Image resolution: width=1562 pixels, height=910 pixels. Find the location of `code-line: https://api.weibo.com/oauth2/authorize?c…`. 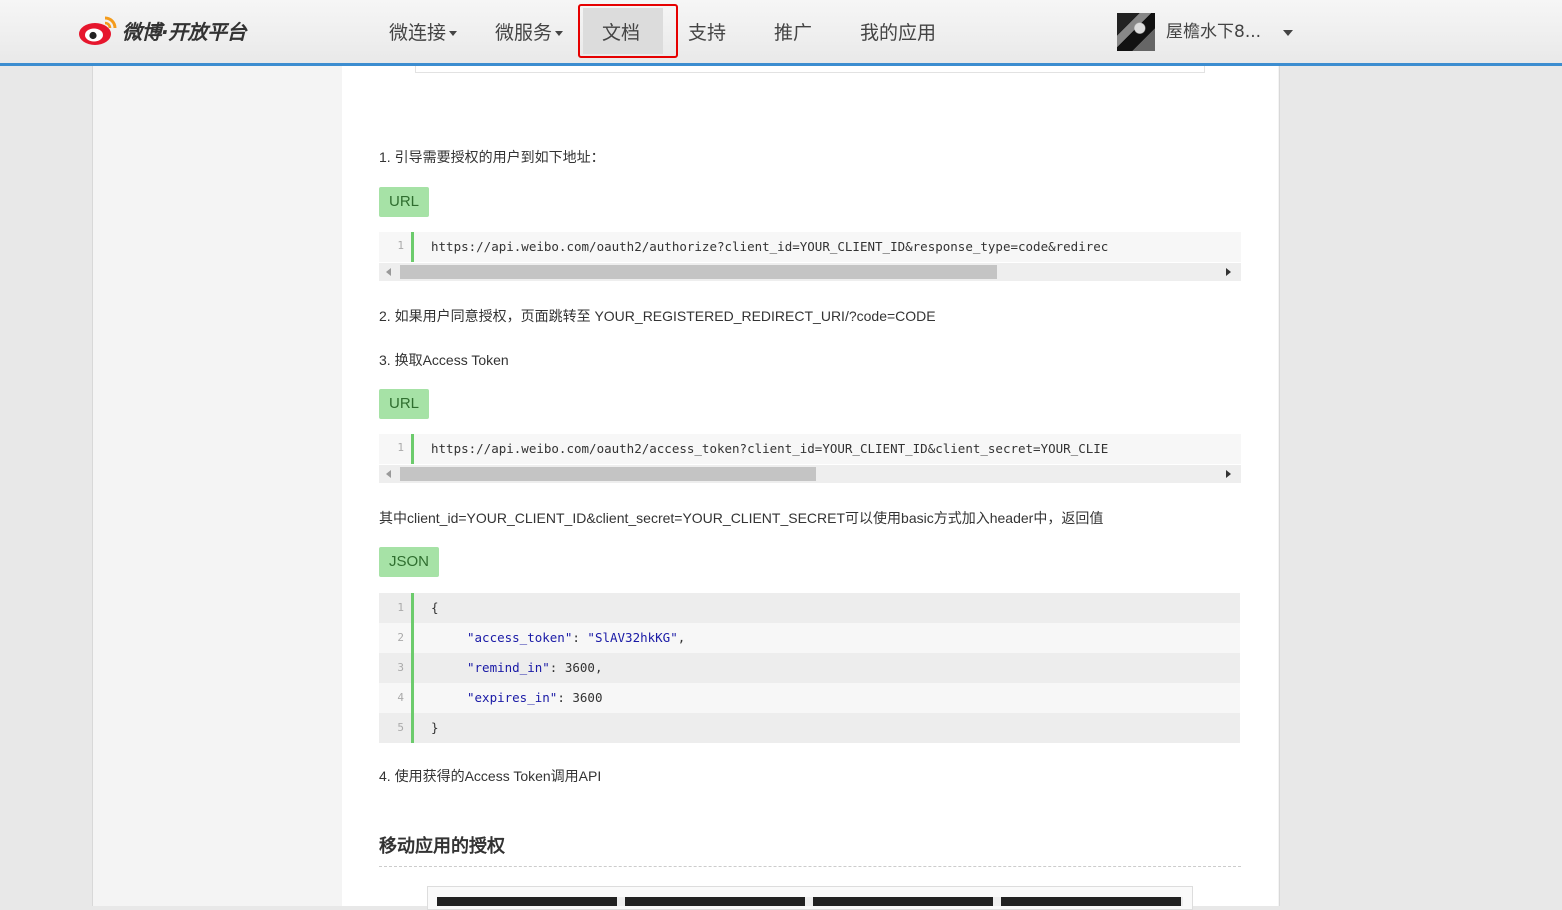

code-line: https://api.weibo.com/oauth2/authorize?c… is located at coordinates (770, 246).